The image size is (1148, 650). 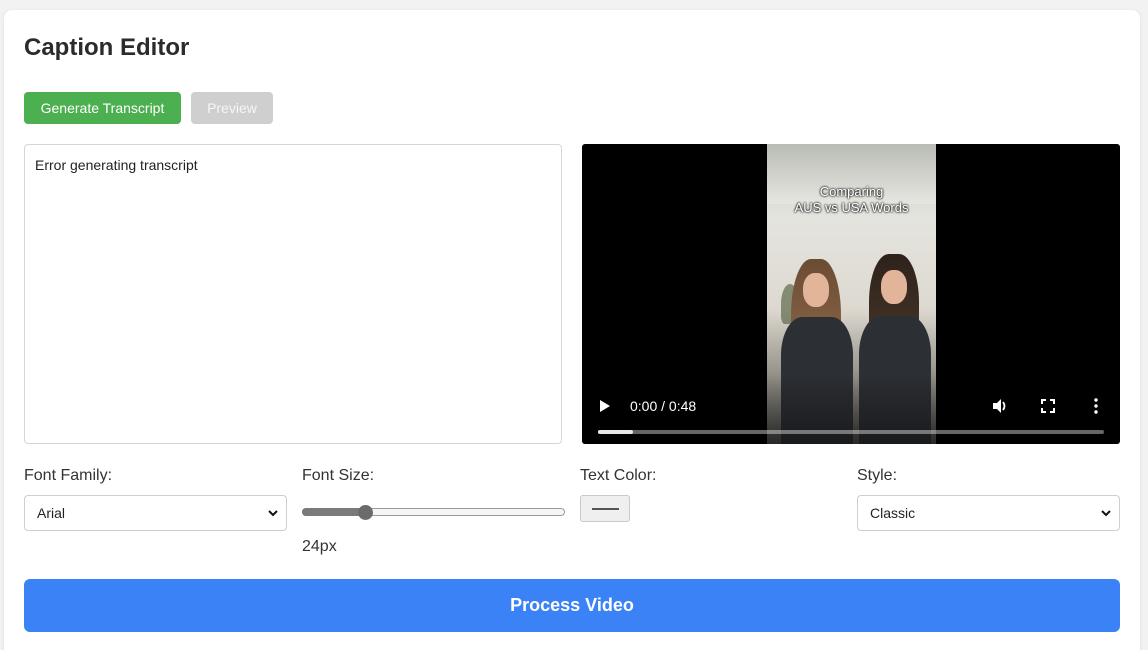 I want to click on font-size-label: Font Size:, so click(x=338, y=475).